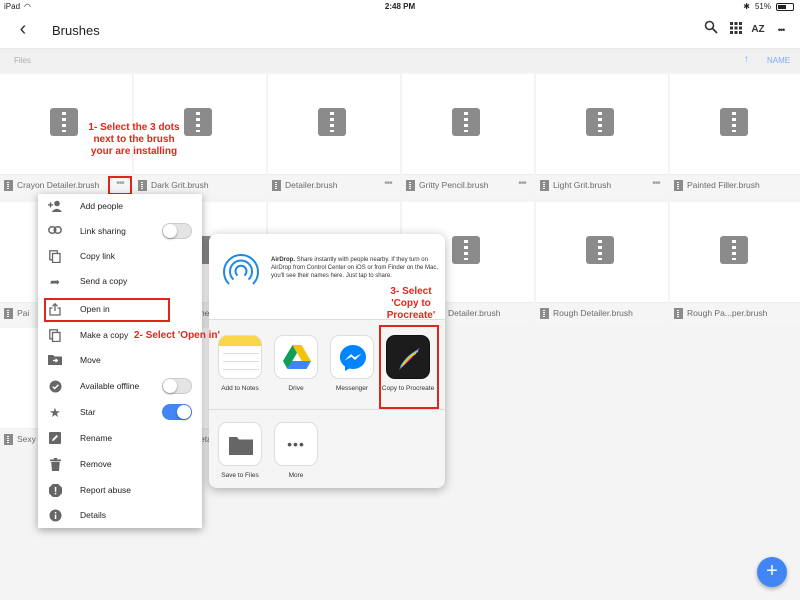 The image size is (800, 600). What do you see at coordinates (97, 256) in the screenshot?
I see `menu-label: Copy link` at bounding box center [97, 256].